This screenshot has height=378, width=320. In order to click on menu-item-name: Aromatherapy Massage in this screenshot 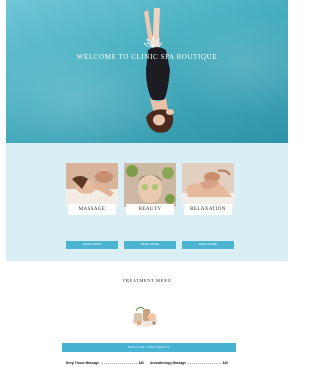, I will do `click(168, 363)`.